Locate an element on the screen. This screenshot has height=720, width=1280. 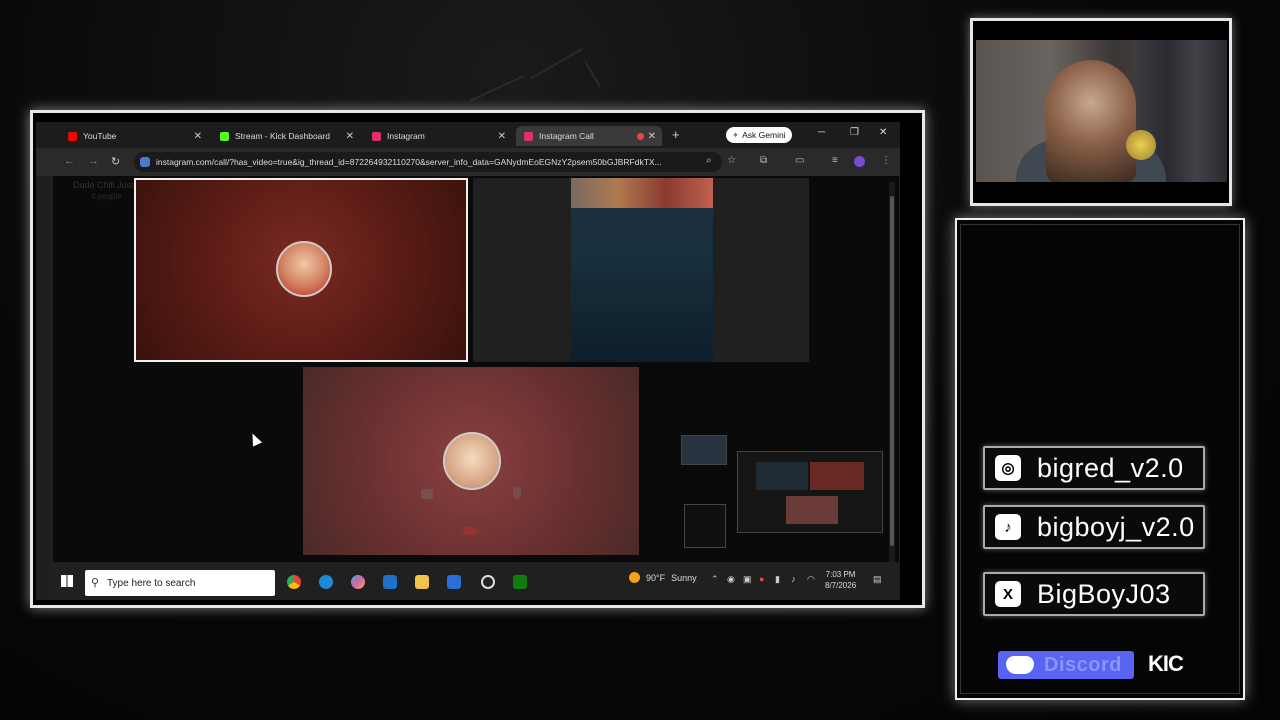
wifi-icon: ◠ is located at coordinates (811, 579).